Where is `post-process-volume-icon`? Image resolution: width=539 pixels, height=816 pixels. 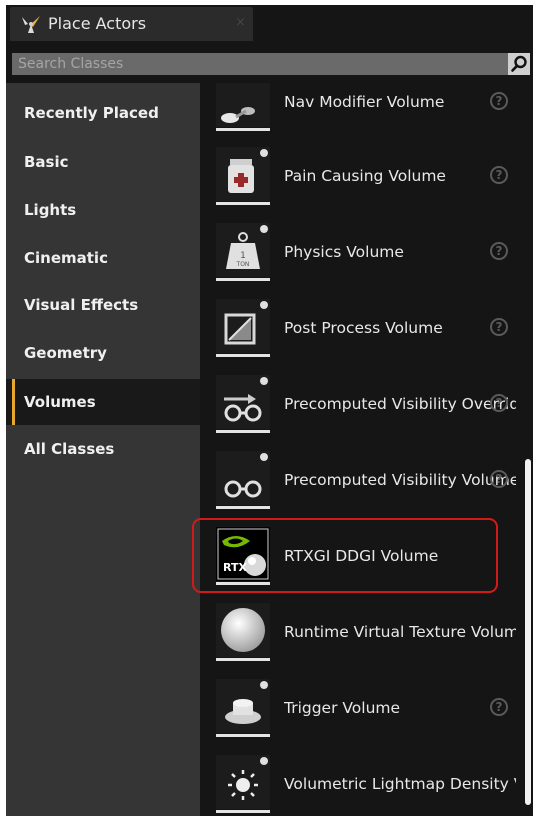 post-process-volume-icon is located at coordinates (243, 328).